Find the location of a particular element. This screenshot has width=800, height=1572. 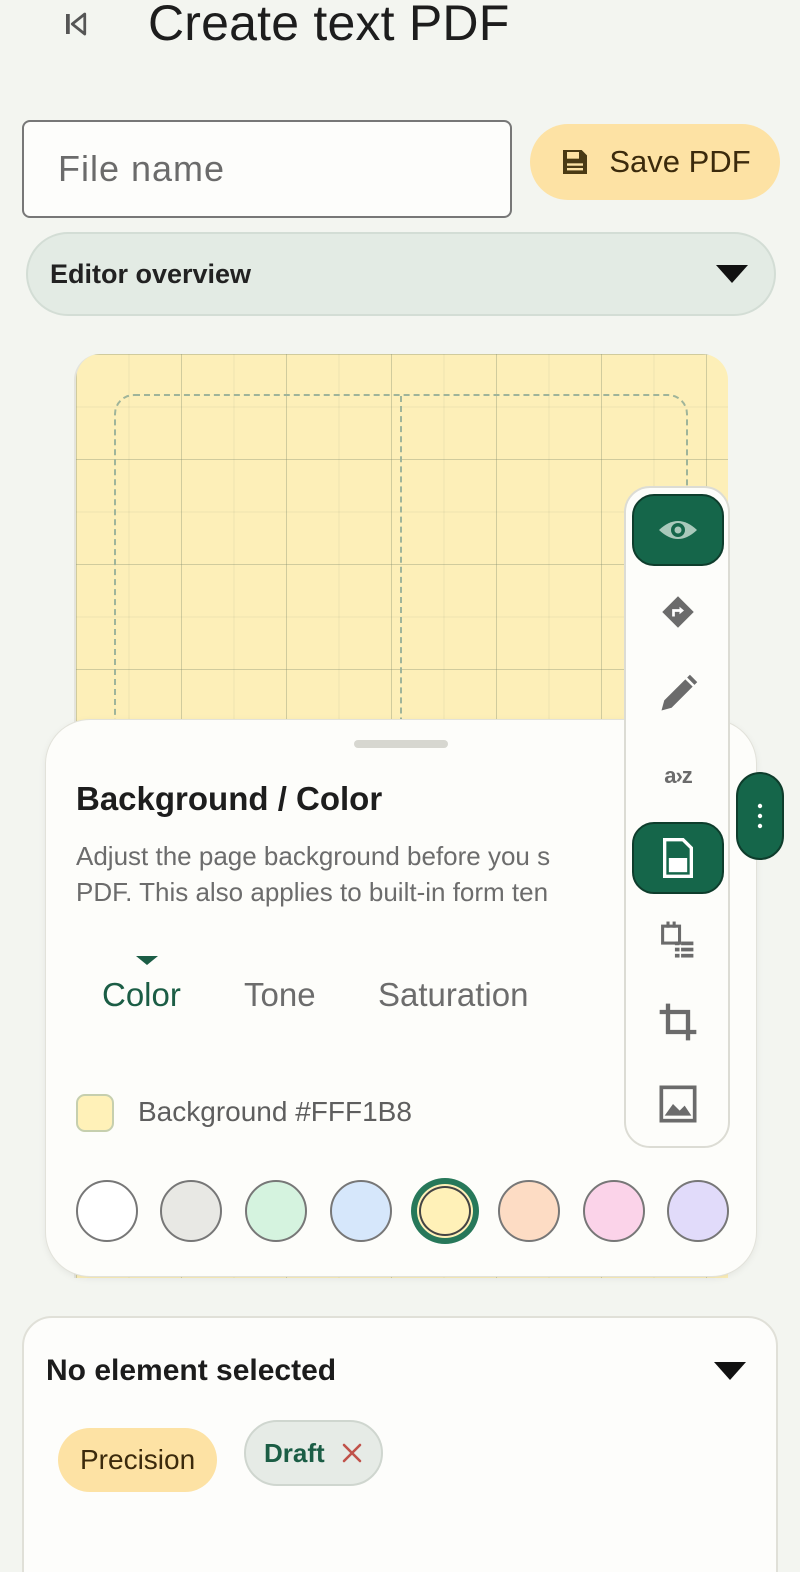

crop-icon is located at coordinates (678, 1022).